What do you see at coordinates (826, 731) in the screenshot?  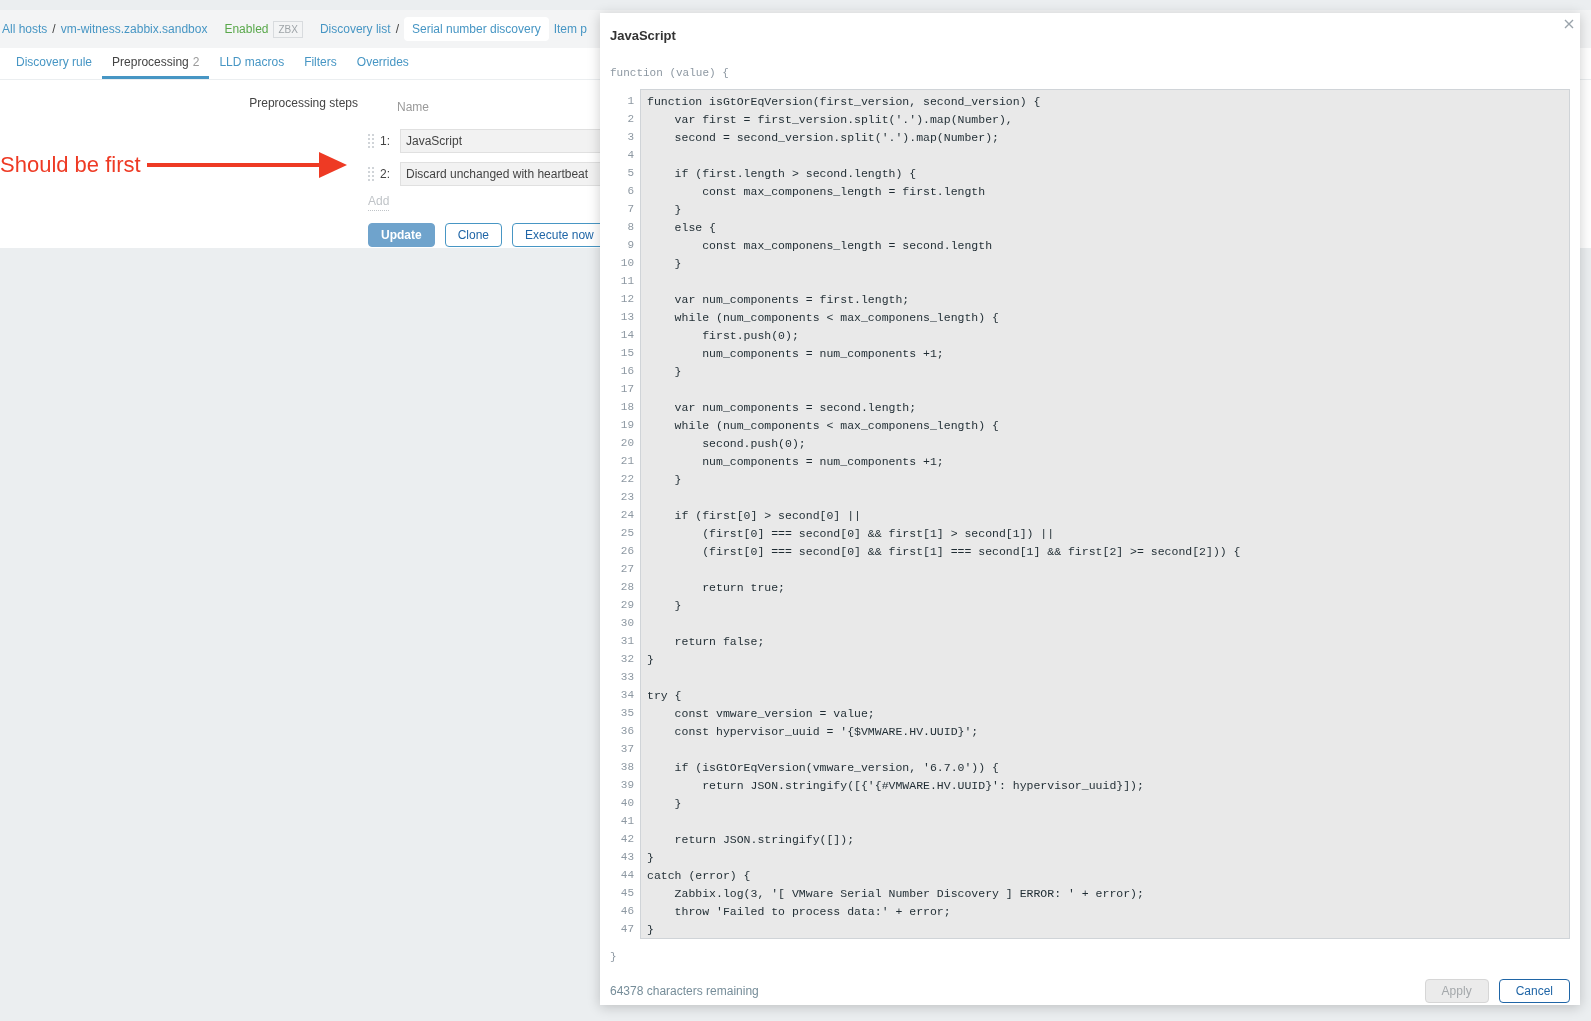 I see `code-line: const hypervisor_uuid = '{$VMWARE.HV.UUID}';` at bounding box center [826, 731].